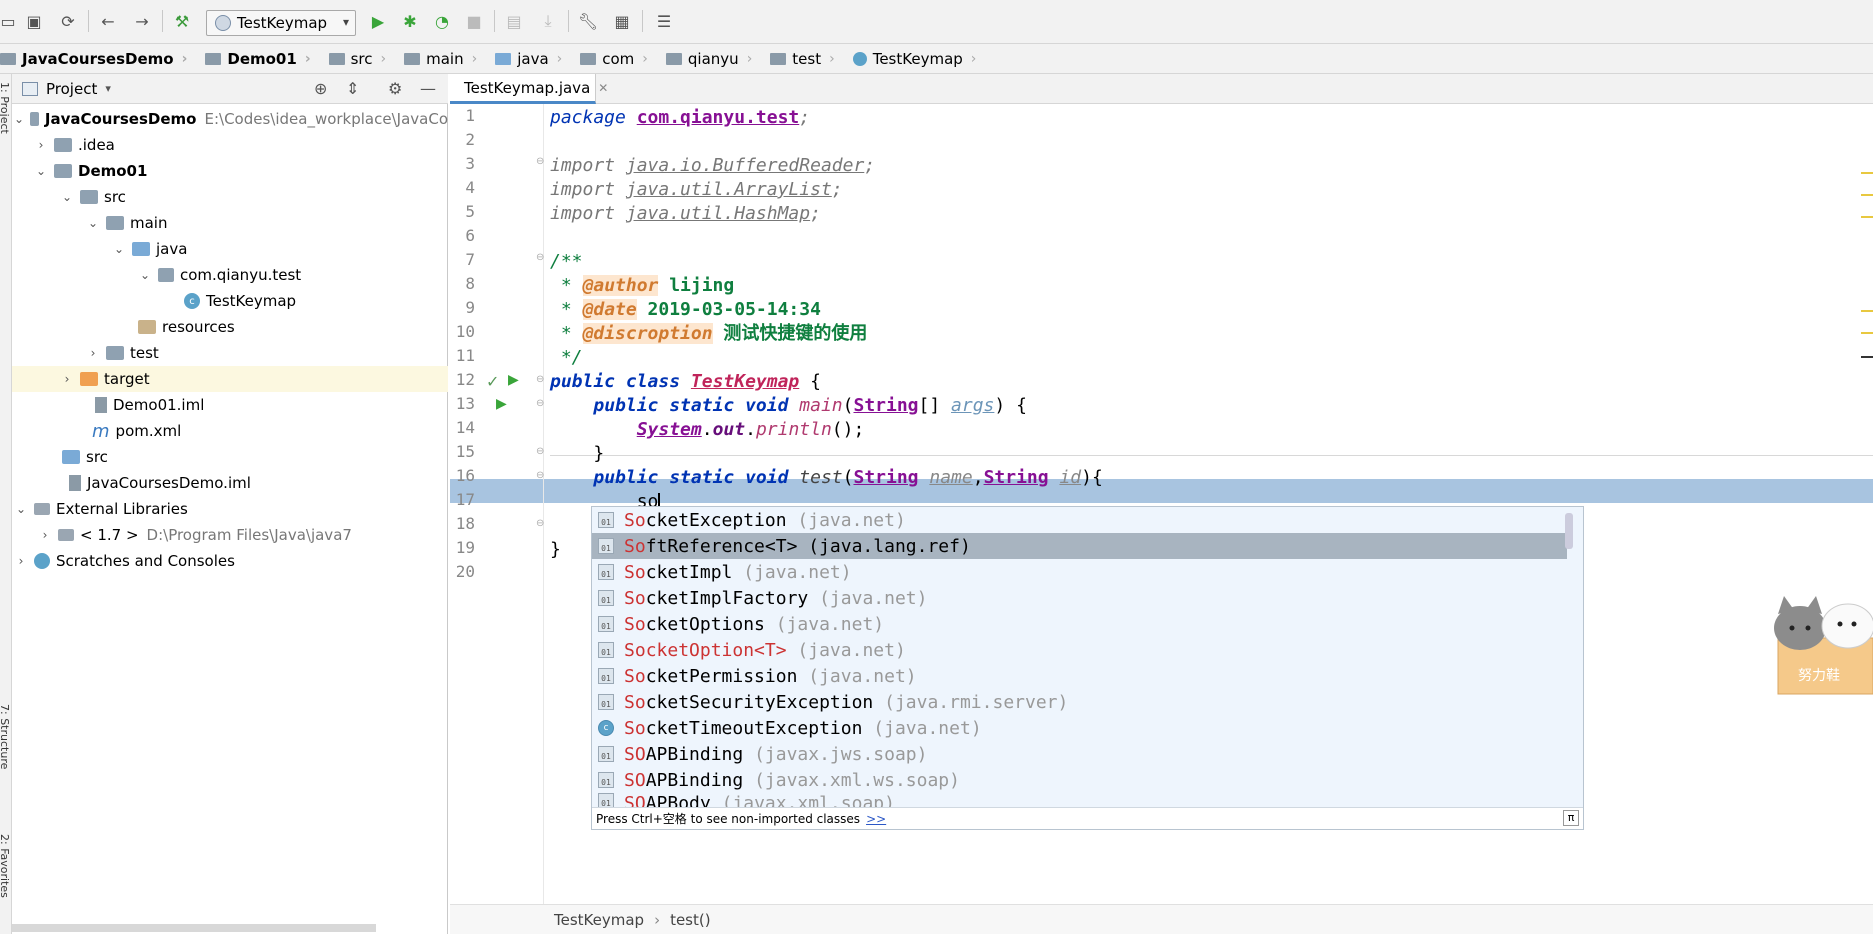 Image resolution: width=1873 pixels, height=934 pixels. I want to click on close-icon: ✕, so click(603, 88).